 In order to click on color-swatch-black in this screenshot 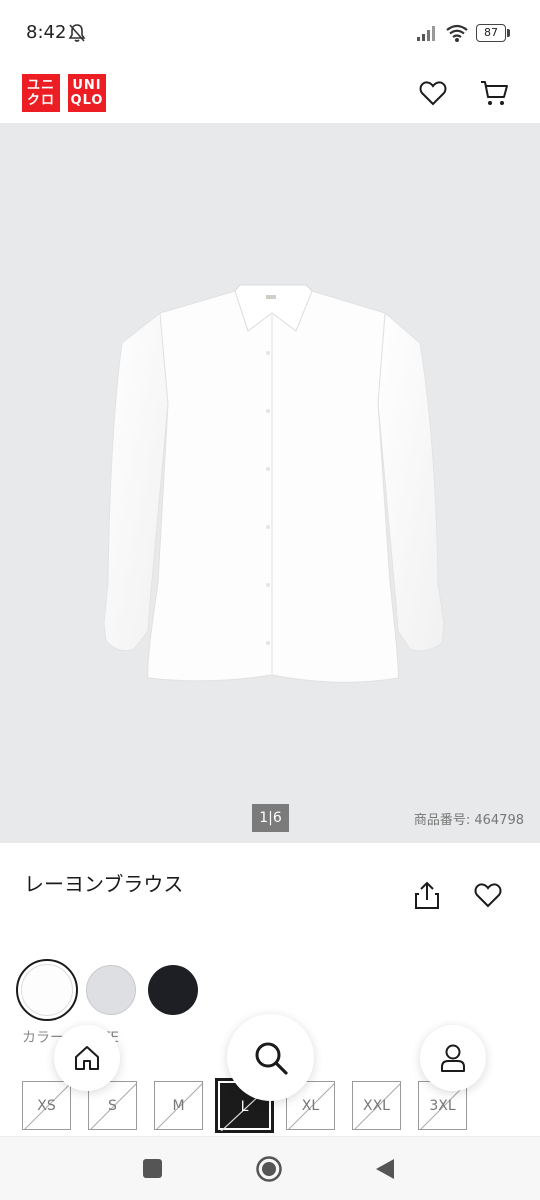, I will do `click(173, 990)`.